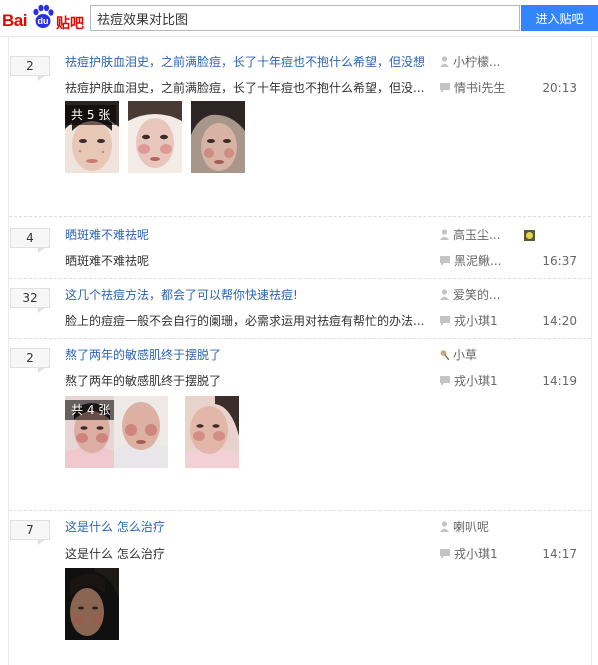 Image resolution: width=598 pixels, height=665 pixels. What do you see at coordinates (559, 554) in the screenshot?
I see `reply-time: 14:17` at bounding box center [559, 554].